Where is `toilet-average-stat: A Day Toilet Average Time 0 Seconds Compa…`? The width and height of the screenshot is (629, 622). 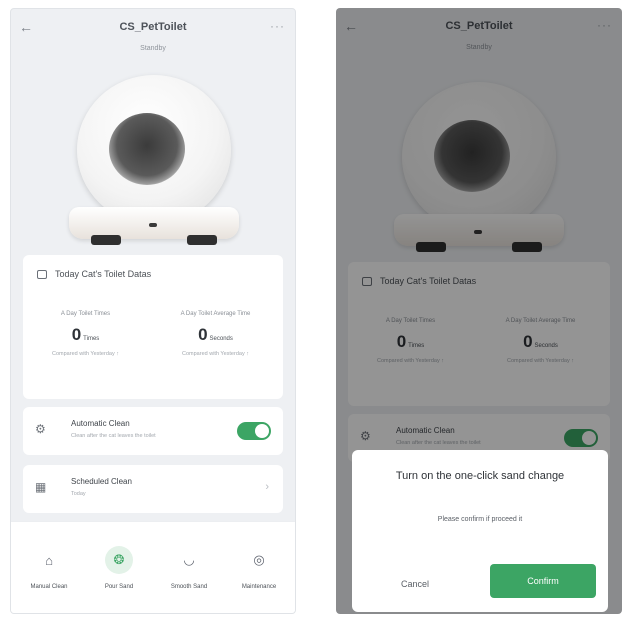 toilet-average-stat: A Day Toilet Average Time 0 Seconds Compa… is located at coordinates (215, 334).